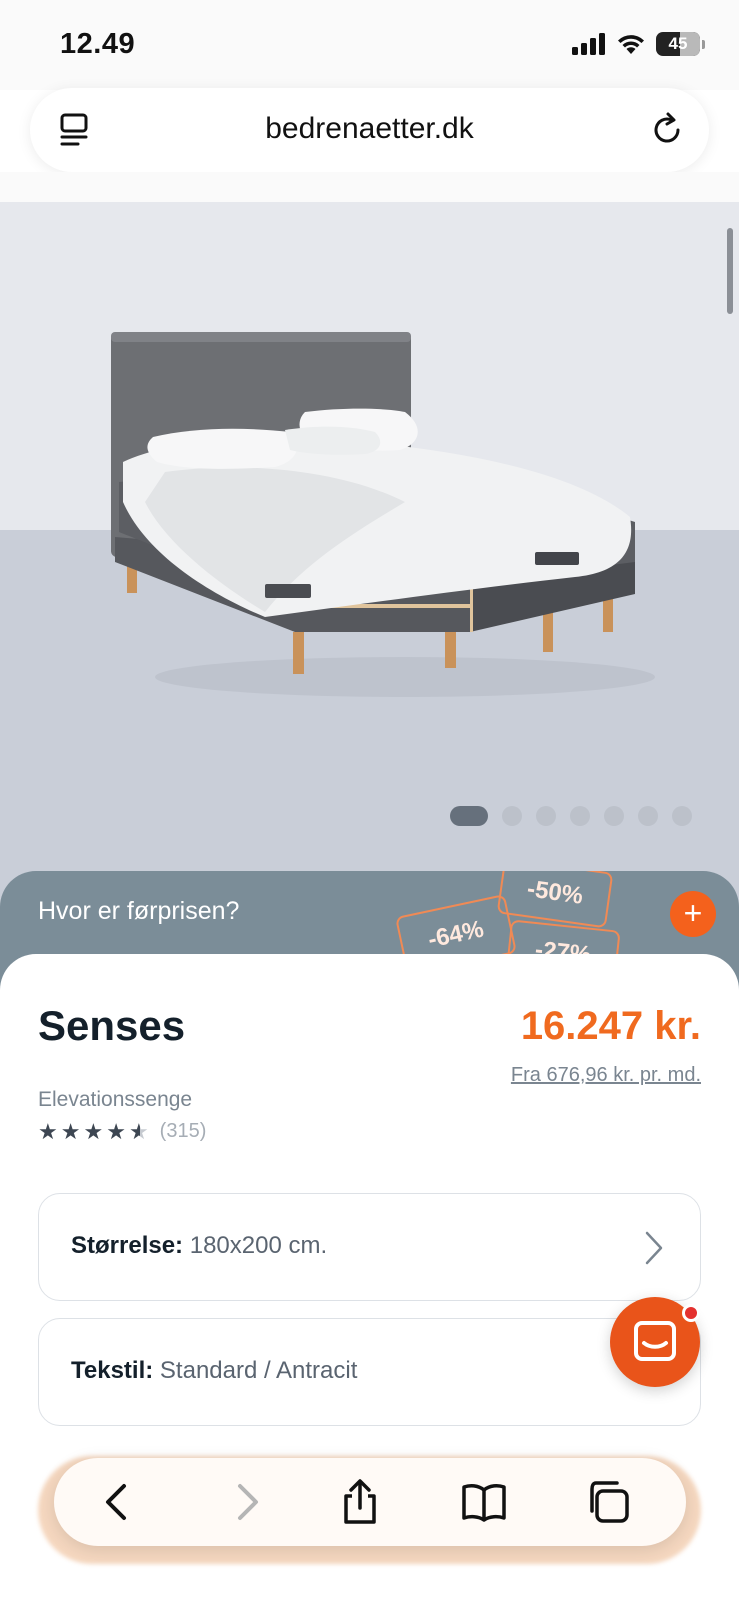 Image resolution: width=739 pixels, height=1600 pixels. I want to click on textile-label: Tekstil:, so click(112, 1370).